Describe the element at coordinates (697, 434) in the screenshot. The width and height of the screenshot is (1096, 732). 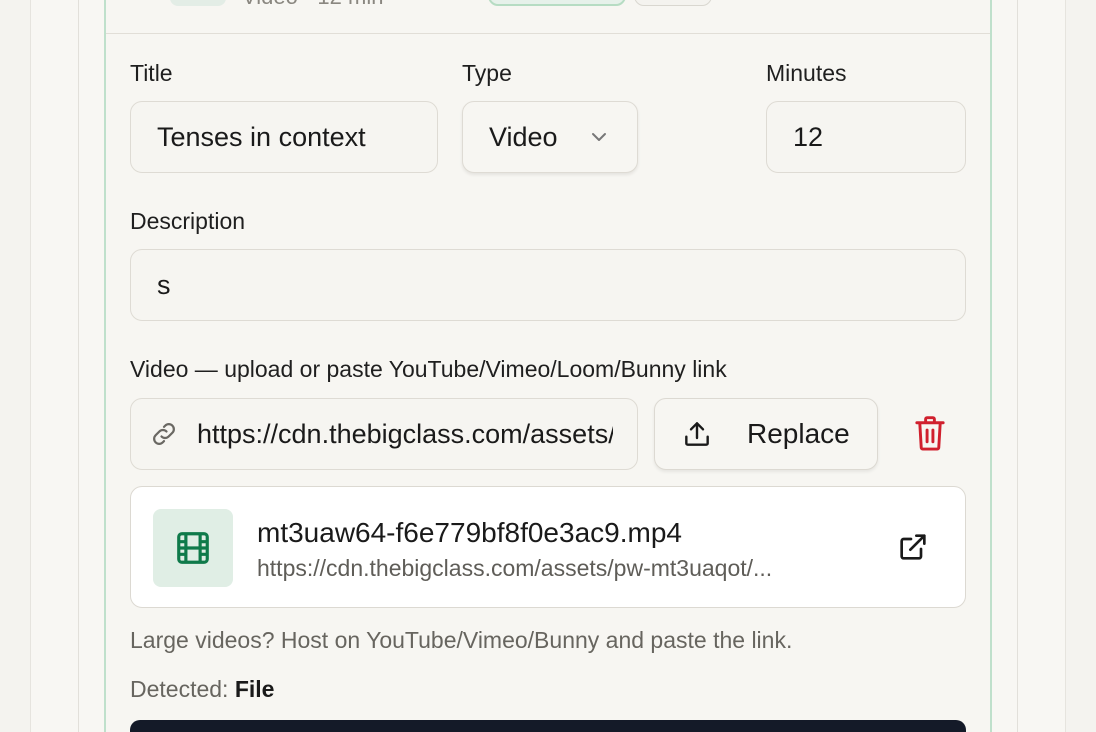
I see `upload-icon` at that location.